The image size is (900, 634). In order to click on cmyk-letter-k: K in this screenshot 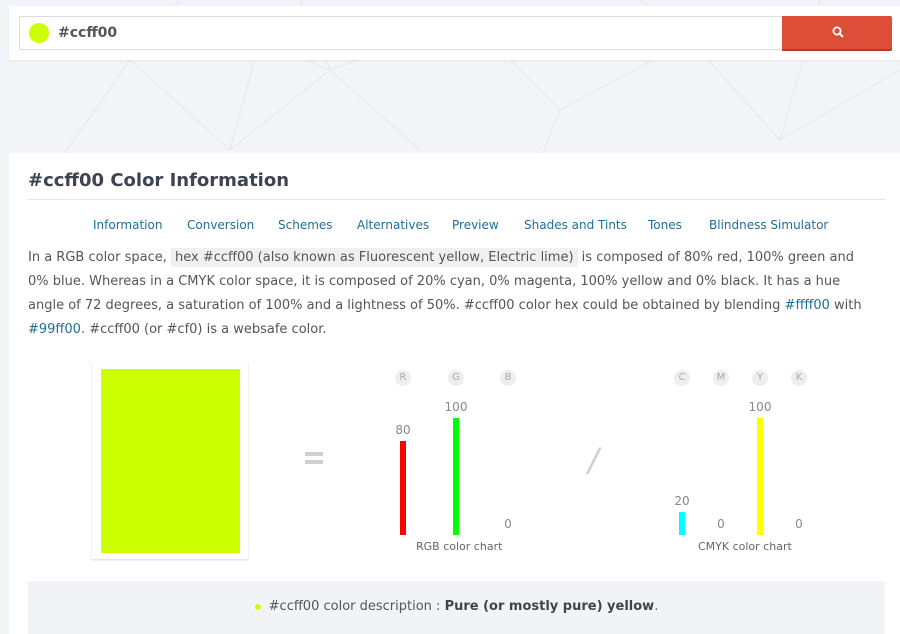, I will do `click(799, 378)`.